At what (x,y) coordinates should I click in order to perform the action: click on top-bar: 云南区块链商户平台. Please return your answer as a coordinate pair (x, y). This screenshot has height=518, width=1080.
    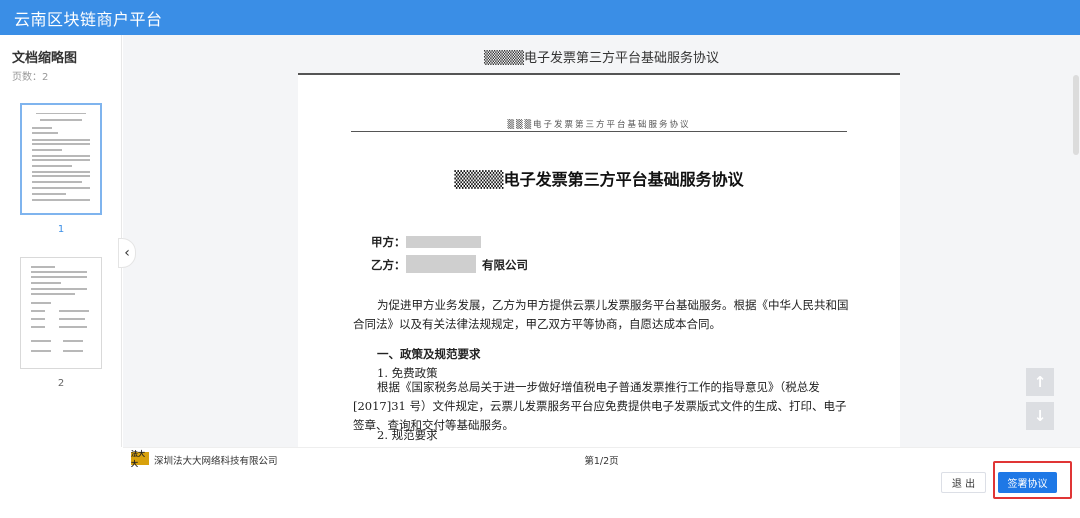
    Looking at the image, I should click on (540, 17).